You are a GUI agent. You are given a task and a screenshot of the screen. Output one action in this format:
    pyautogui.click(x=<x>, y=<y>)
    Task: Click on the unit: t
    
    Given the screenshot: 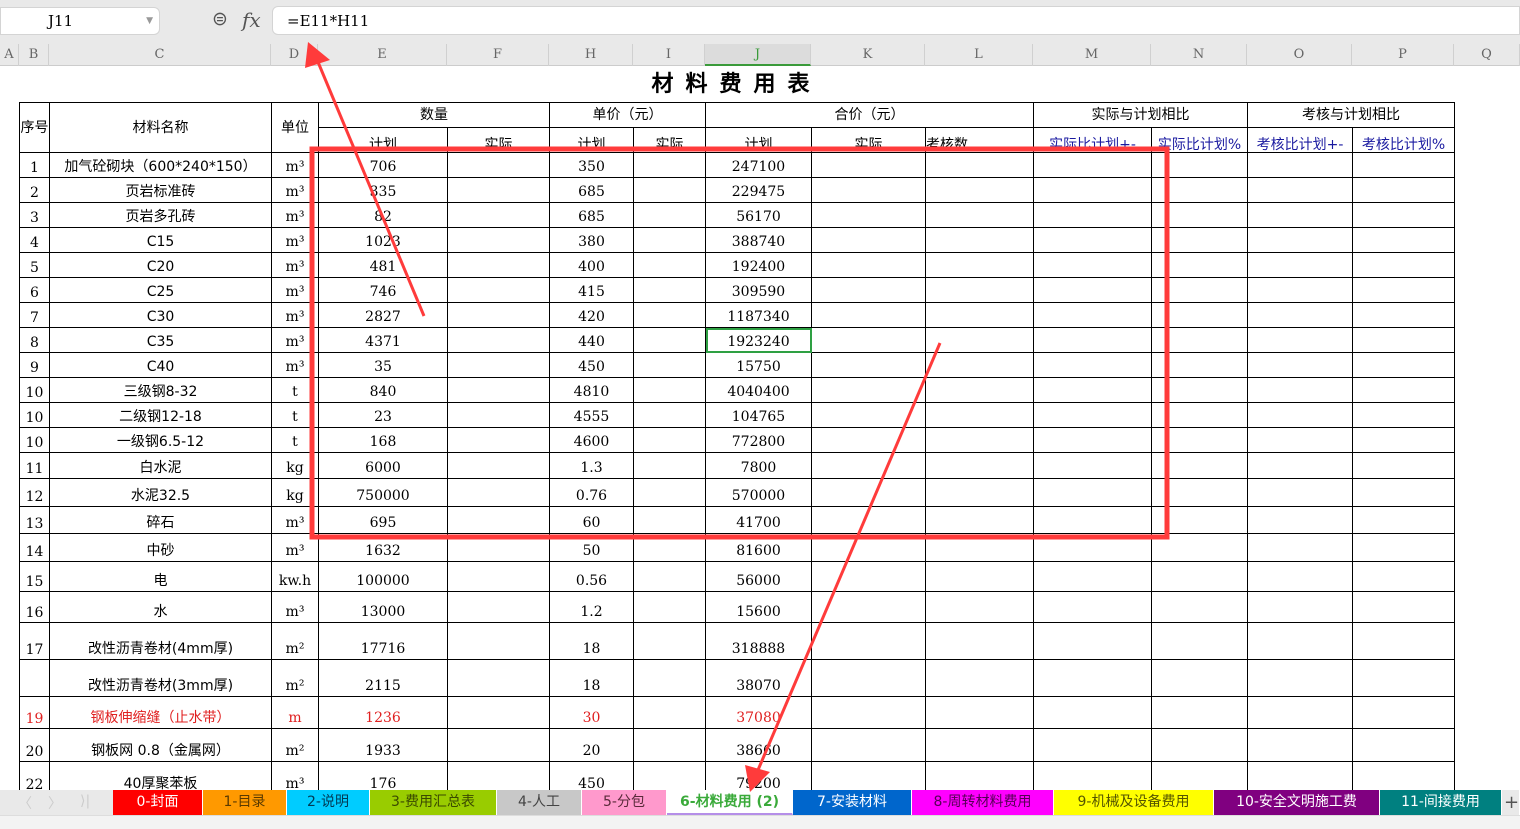 What is the action you would take?
    pyautogui.click(x=295, y=390)
    